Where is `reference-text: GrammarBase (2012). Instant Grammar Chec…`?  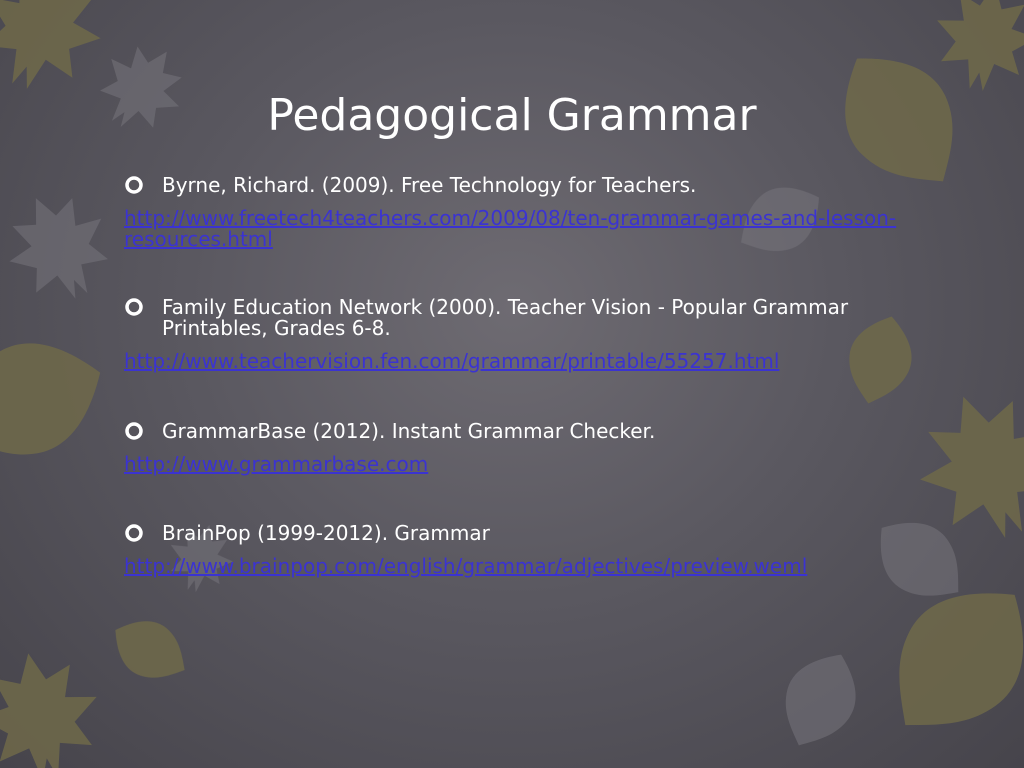
reference-text: GrammarBase (2012). Instant Grammar Chec… is located at coordinates (409, 431).